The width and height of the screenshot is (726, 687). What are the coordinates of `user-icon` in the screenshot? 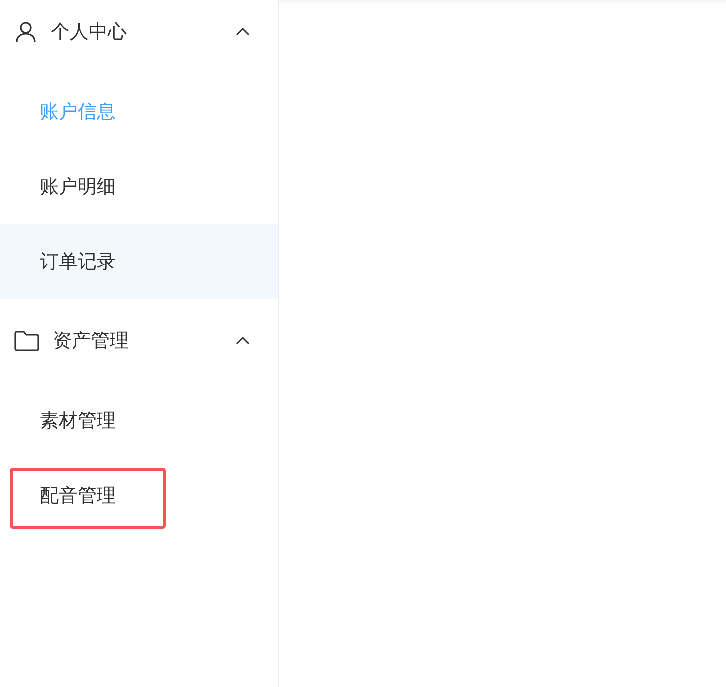 It's located at (26, 32).